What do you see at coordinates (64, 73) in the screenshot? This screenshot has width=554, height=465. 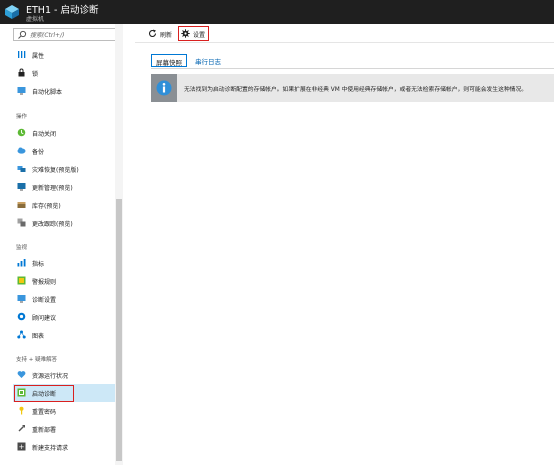 I see `sidebar-item-lock: 锁` at bounding box center [64, 73].